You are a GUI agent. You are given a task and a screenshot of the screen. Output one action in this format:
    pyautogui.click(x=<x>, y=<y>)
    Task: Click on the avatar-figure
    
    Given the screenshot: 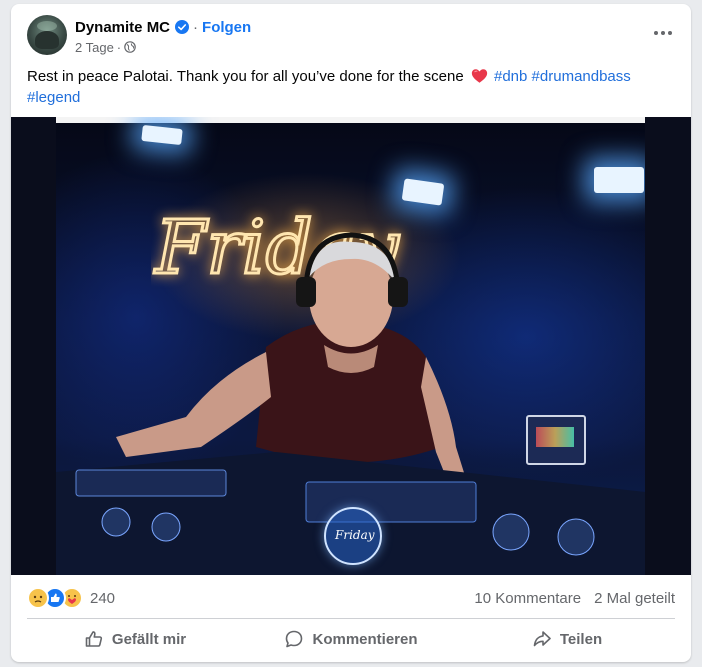 What is the action you would take?
    pyautogui.click(x=47, y=40)
    